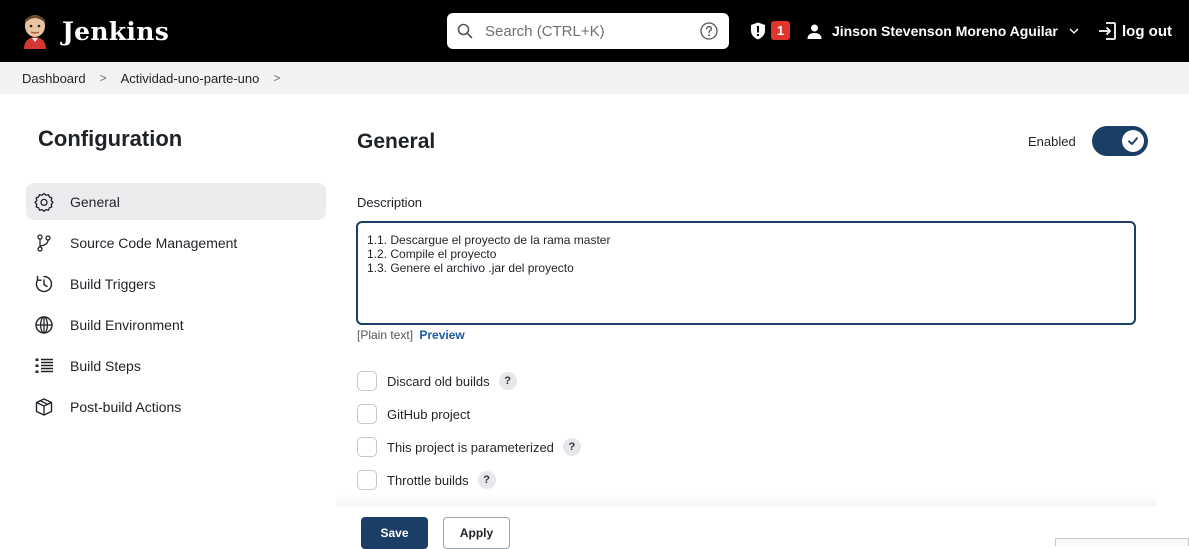 The image size is (1189, 549). Describe the element at coordinates (1122, 542) in the screenshot. I see `partial-input-field` at that location.